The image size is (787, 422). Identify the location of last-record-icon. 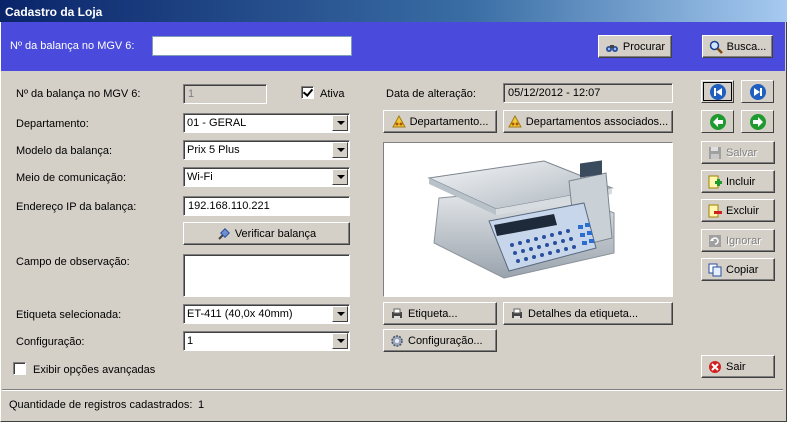
(757, 91).